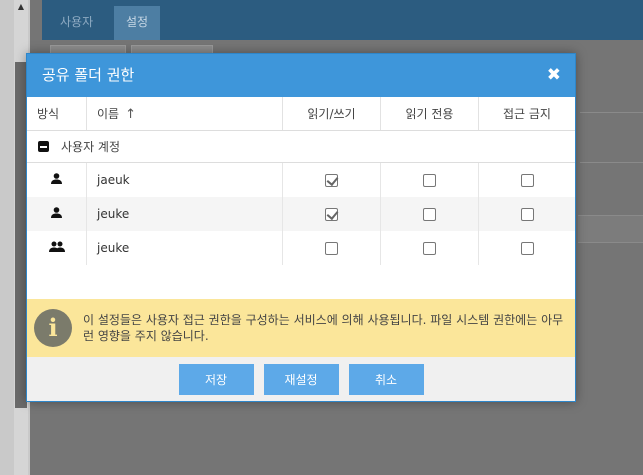 The height and width of the screenshot is (475, 643). I want to click on scroll-up-arrow-icon: ▲, so click(21, 7).